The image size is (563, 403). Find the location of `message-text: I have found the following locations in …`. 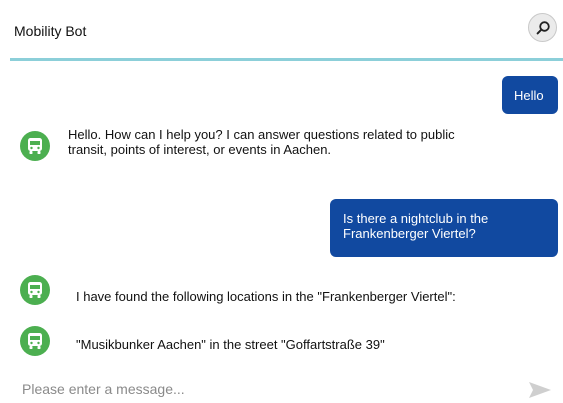

message-text: I have found the following locations in … is located at coordinates (266, 296).